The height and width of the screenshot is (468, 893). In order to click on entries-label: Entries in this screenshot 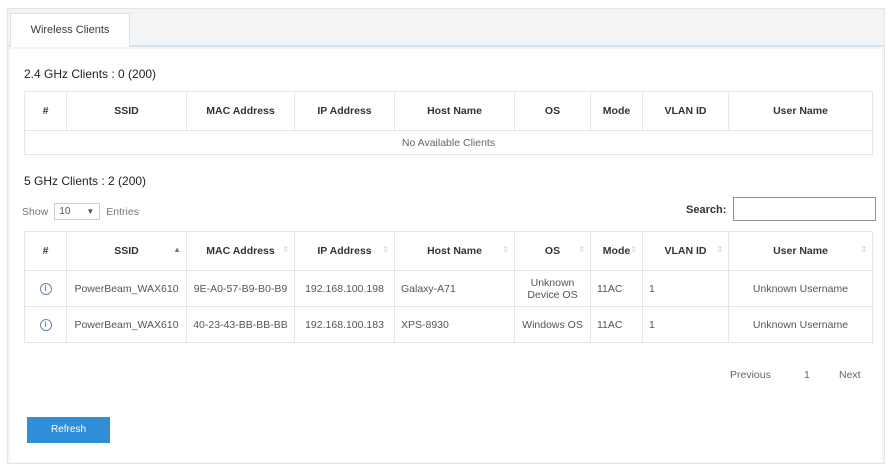, I will do `click(122, 211)`.